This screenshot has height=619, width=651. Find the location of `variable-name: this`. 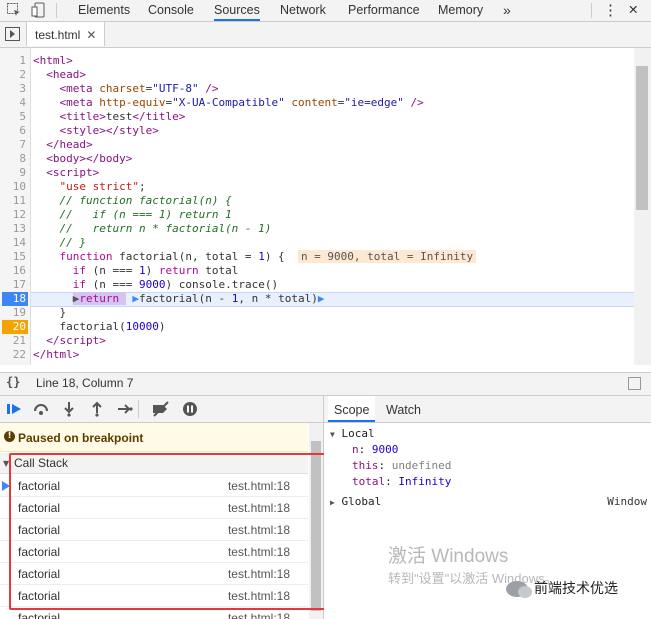

variable-name: this is located at coordinates (365, 465).